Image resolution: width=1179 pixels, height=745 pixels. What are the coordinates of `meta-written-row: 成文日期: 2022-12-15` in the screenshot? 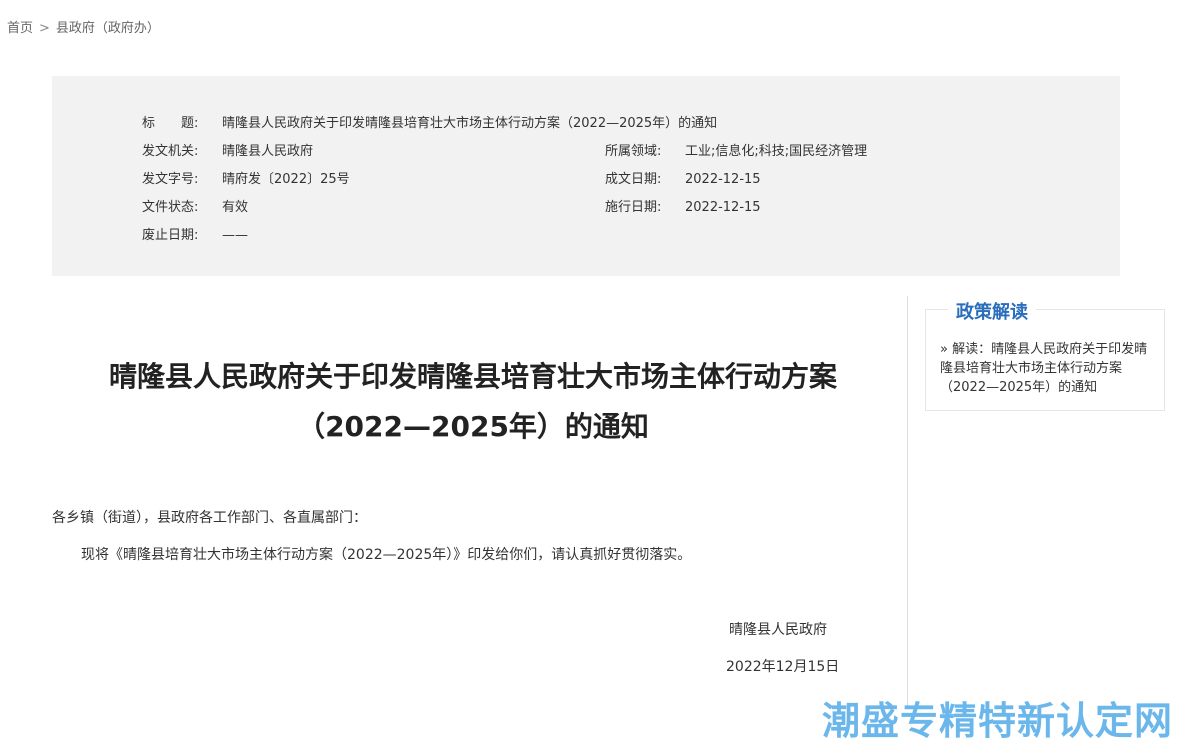 It's located at (683, 177).